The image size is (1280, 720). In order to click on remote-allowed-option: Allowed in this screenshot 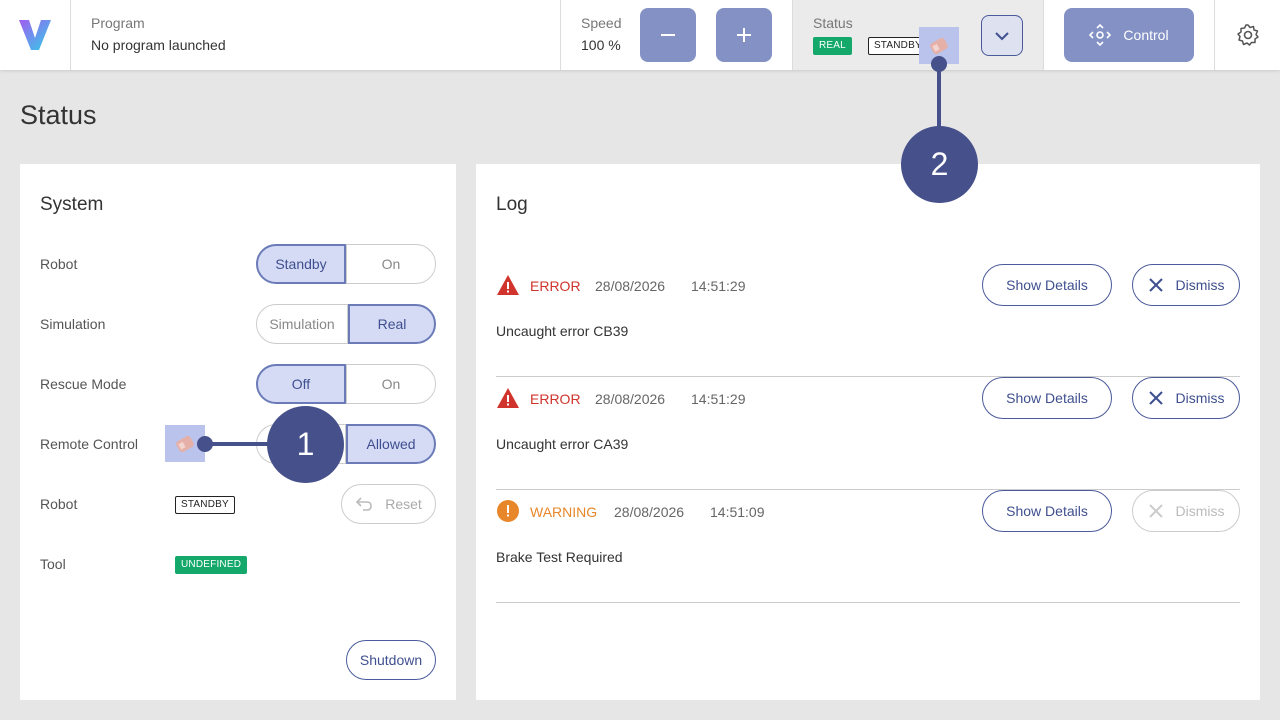, I will do `click(391, 444)`.